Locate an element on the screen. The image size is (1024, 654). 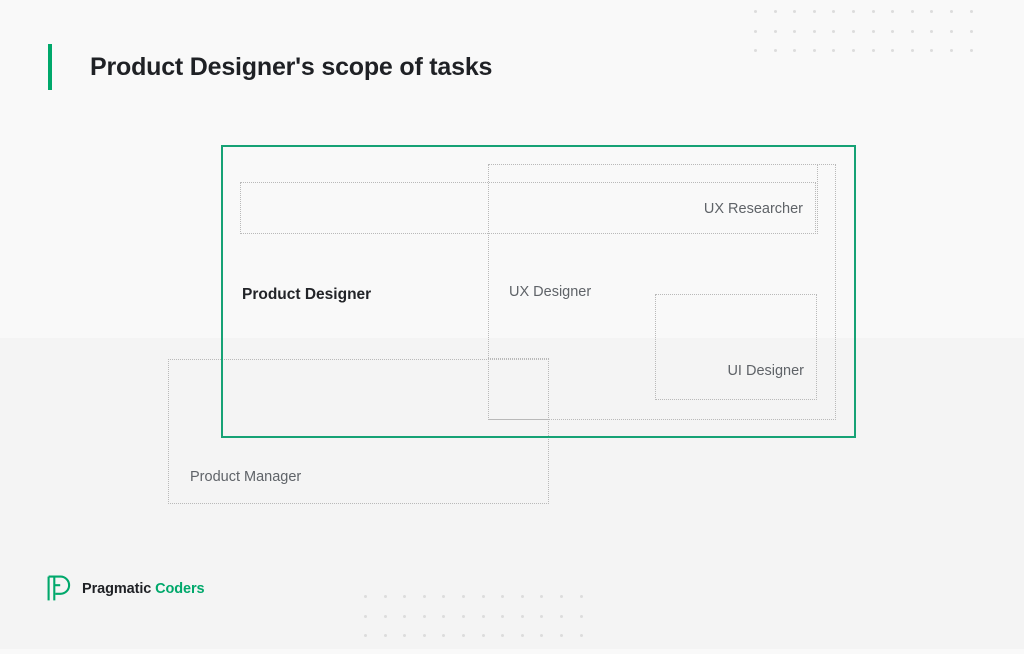
diagram-label-product-designer: Product Designer is located at coordinates (307, 294).